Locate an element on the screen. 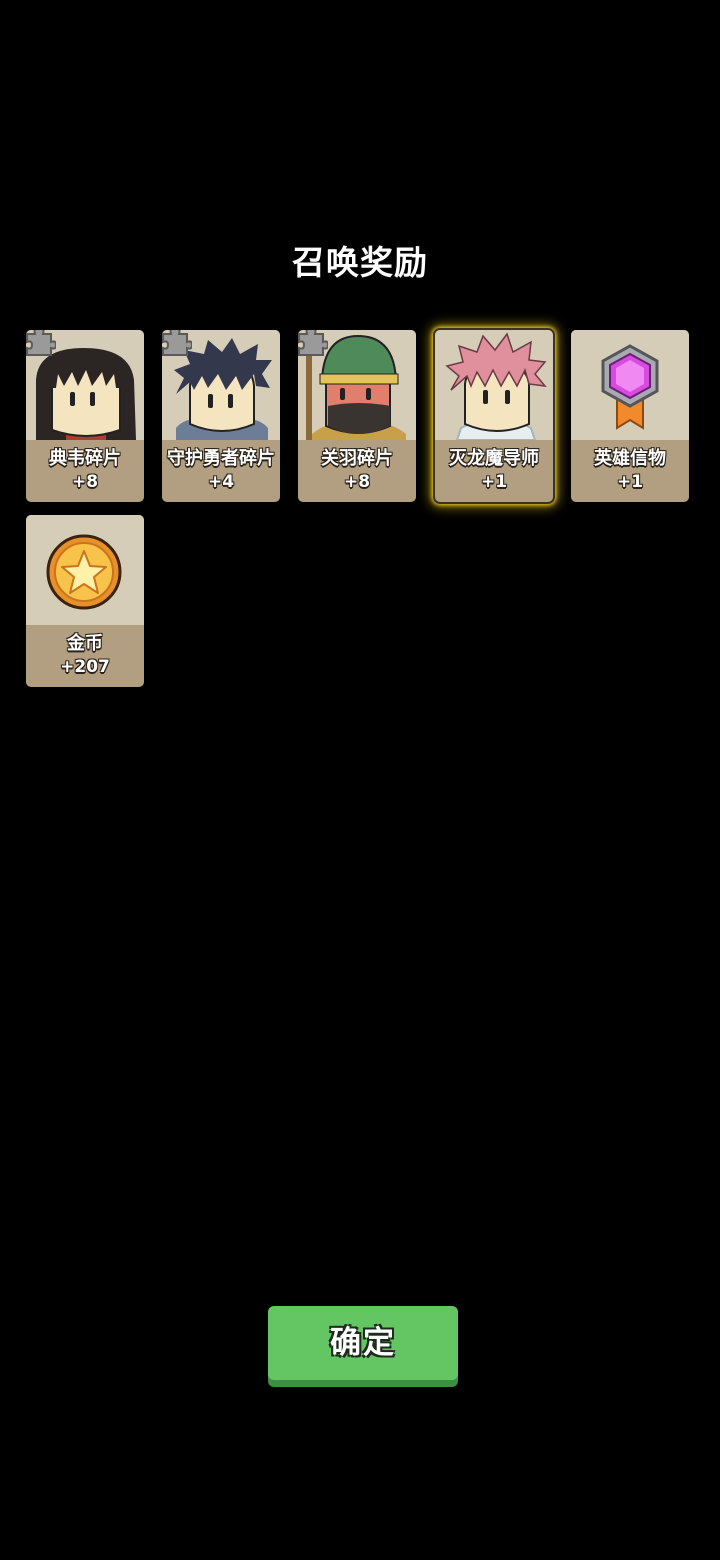 The height and width of the screenshot is (1560, 720). purple-gem-medal-icon is located at coordinates (630, 385).